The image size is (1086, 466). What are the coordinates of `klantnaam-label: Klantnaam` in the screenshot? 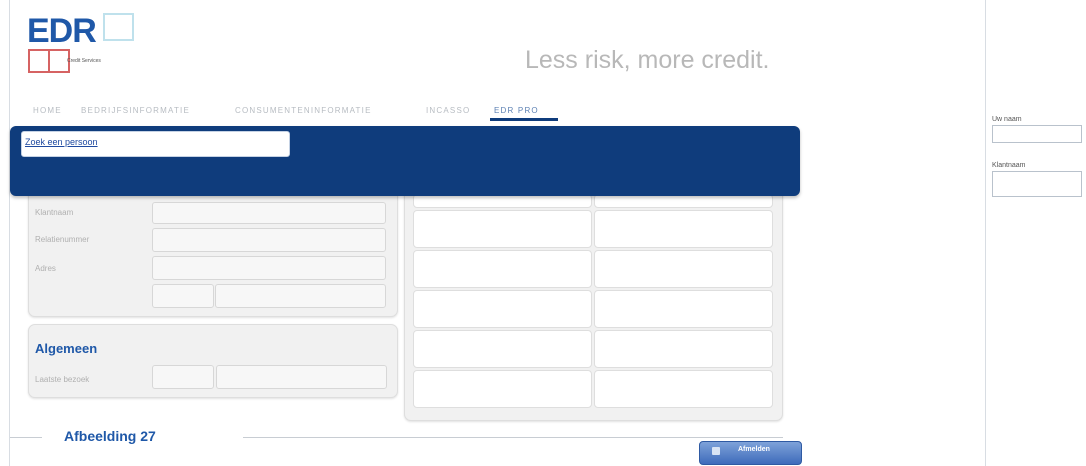 It's located at (54, 212).